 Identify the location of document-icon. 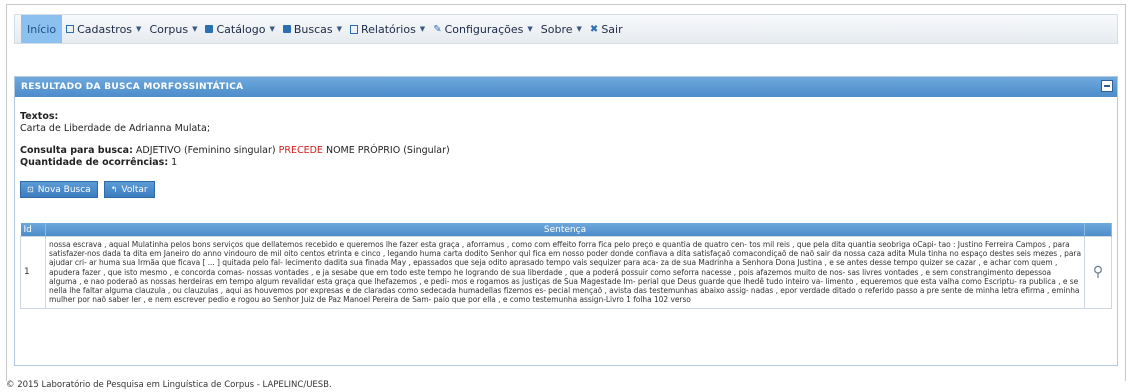
(354, 29).